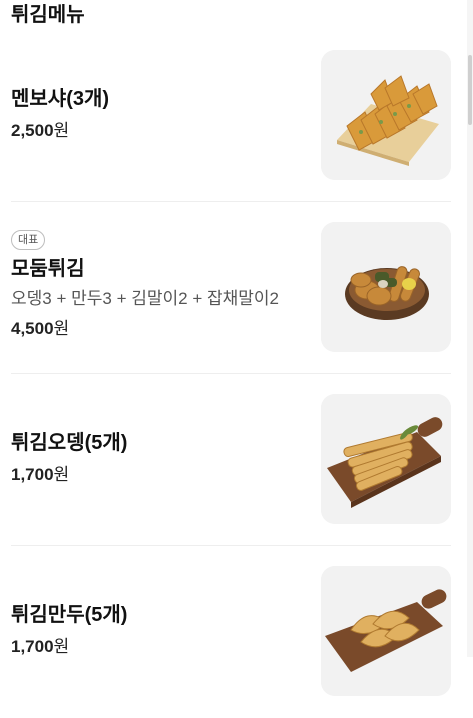 The image size is (473, 718). Describe the element at coordinates (470, 90) in the screenshot. I see `scrollbar-thumb` at that location.